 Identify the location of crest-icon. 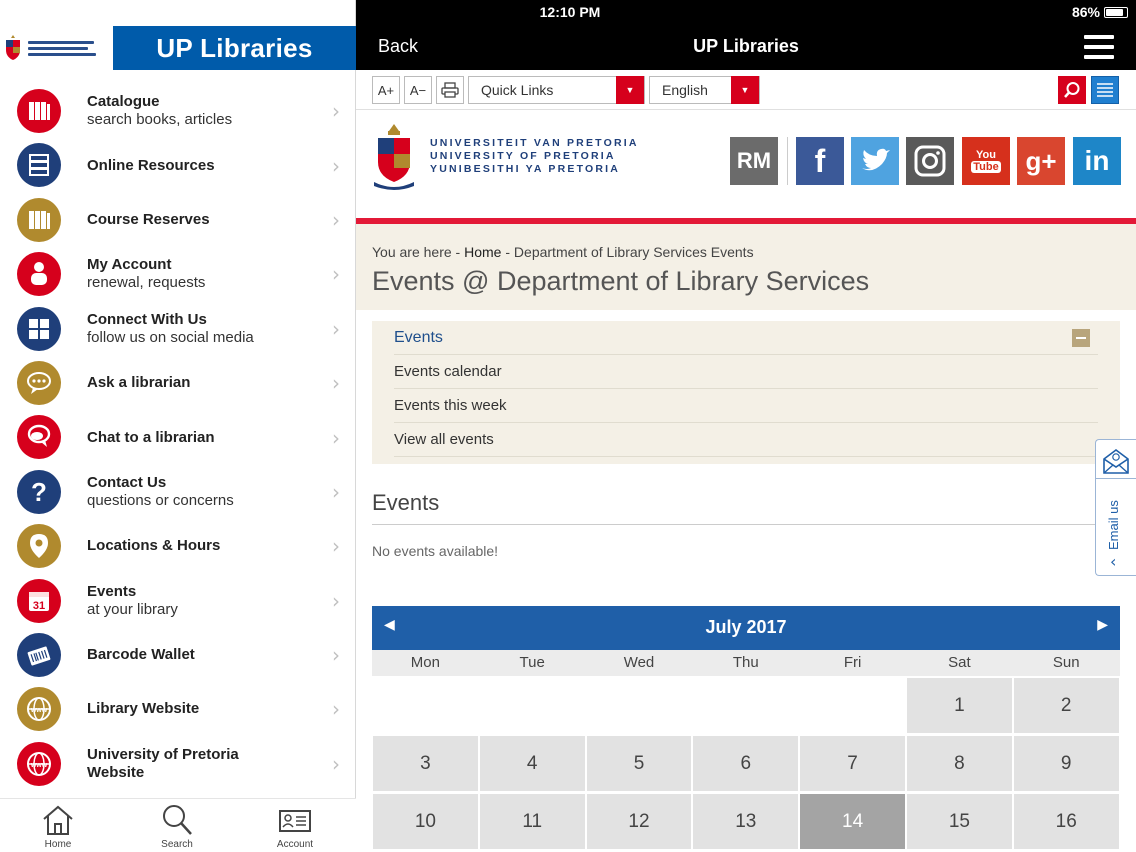
(13, 47).